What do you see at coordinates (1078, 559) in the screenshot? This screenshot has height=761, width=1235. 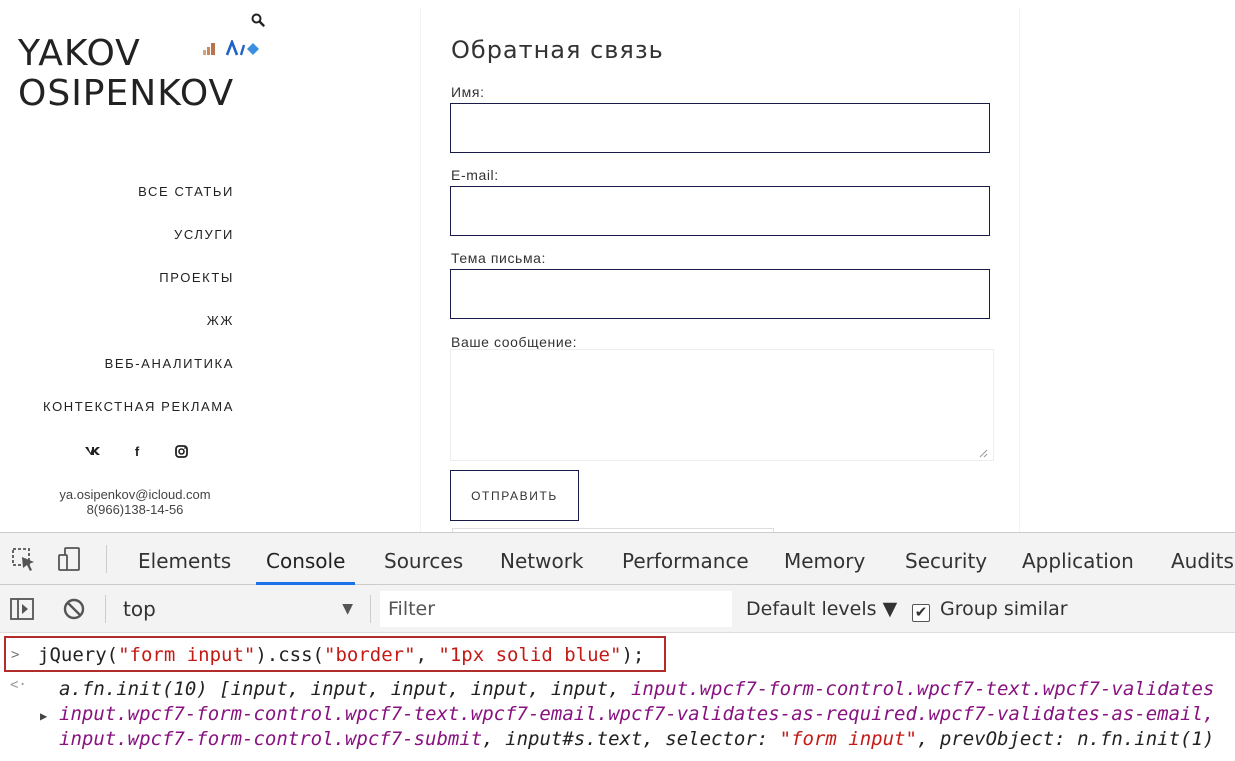 I see `tab-application: Application` at bounding box center [1078, 559].